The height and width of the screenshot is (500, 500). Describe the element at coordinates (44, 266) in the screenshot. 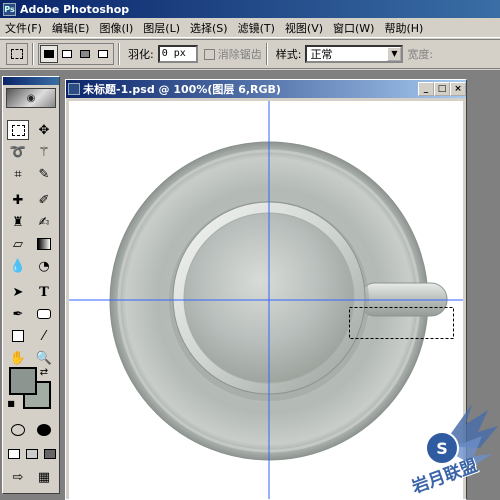

I see `dodge-tool-icon: ◔` at that location.